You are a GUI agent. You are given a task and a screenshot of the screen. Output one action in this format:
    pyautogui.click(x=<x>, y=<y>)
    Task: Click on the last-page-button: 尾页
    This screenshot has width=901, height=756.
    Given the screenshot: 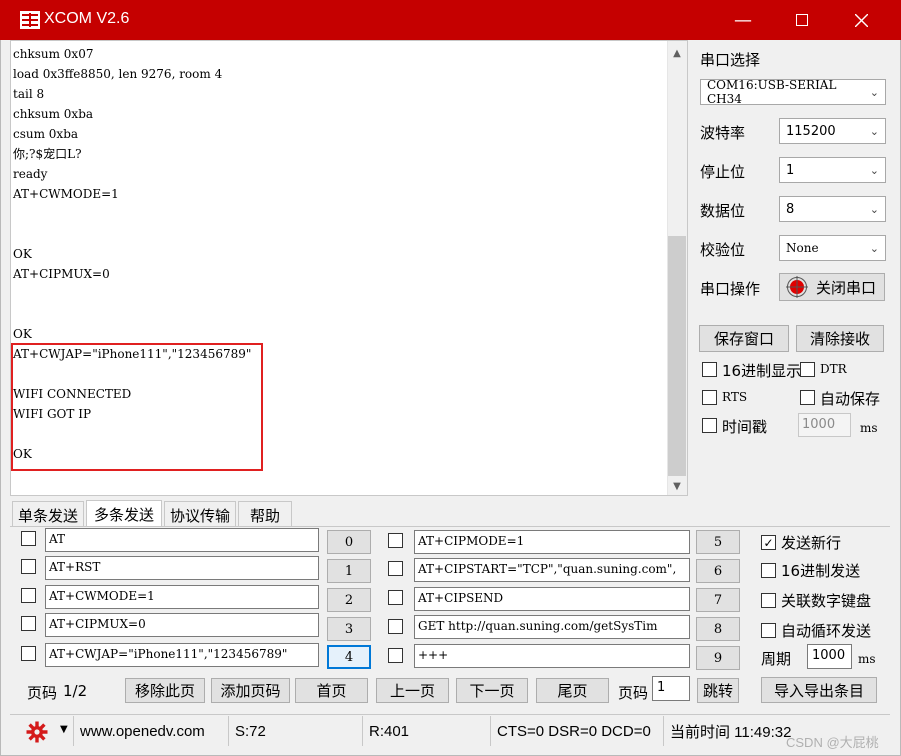 What is the action you would take?
    pyautogui.click(x=572, y=690)
    